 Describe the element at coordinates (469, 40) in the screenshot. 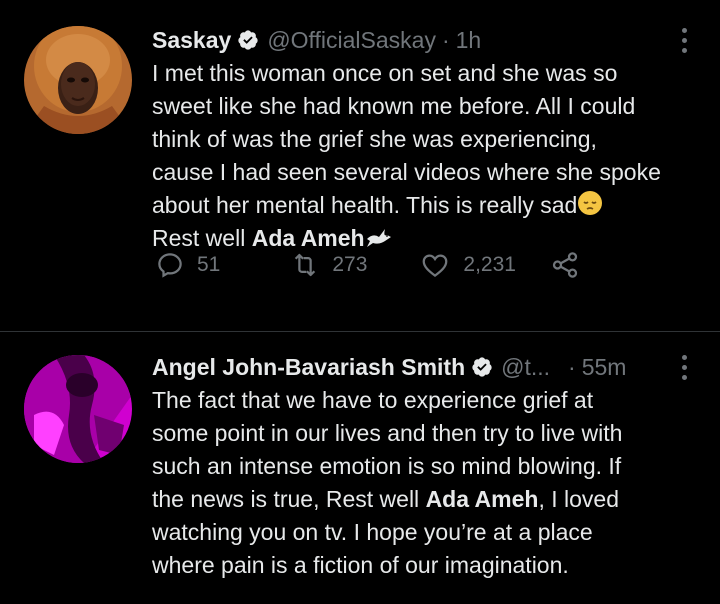

I see `timestamp: 1h` at that location.